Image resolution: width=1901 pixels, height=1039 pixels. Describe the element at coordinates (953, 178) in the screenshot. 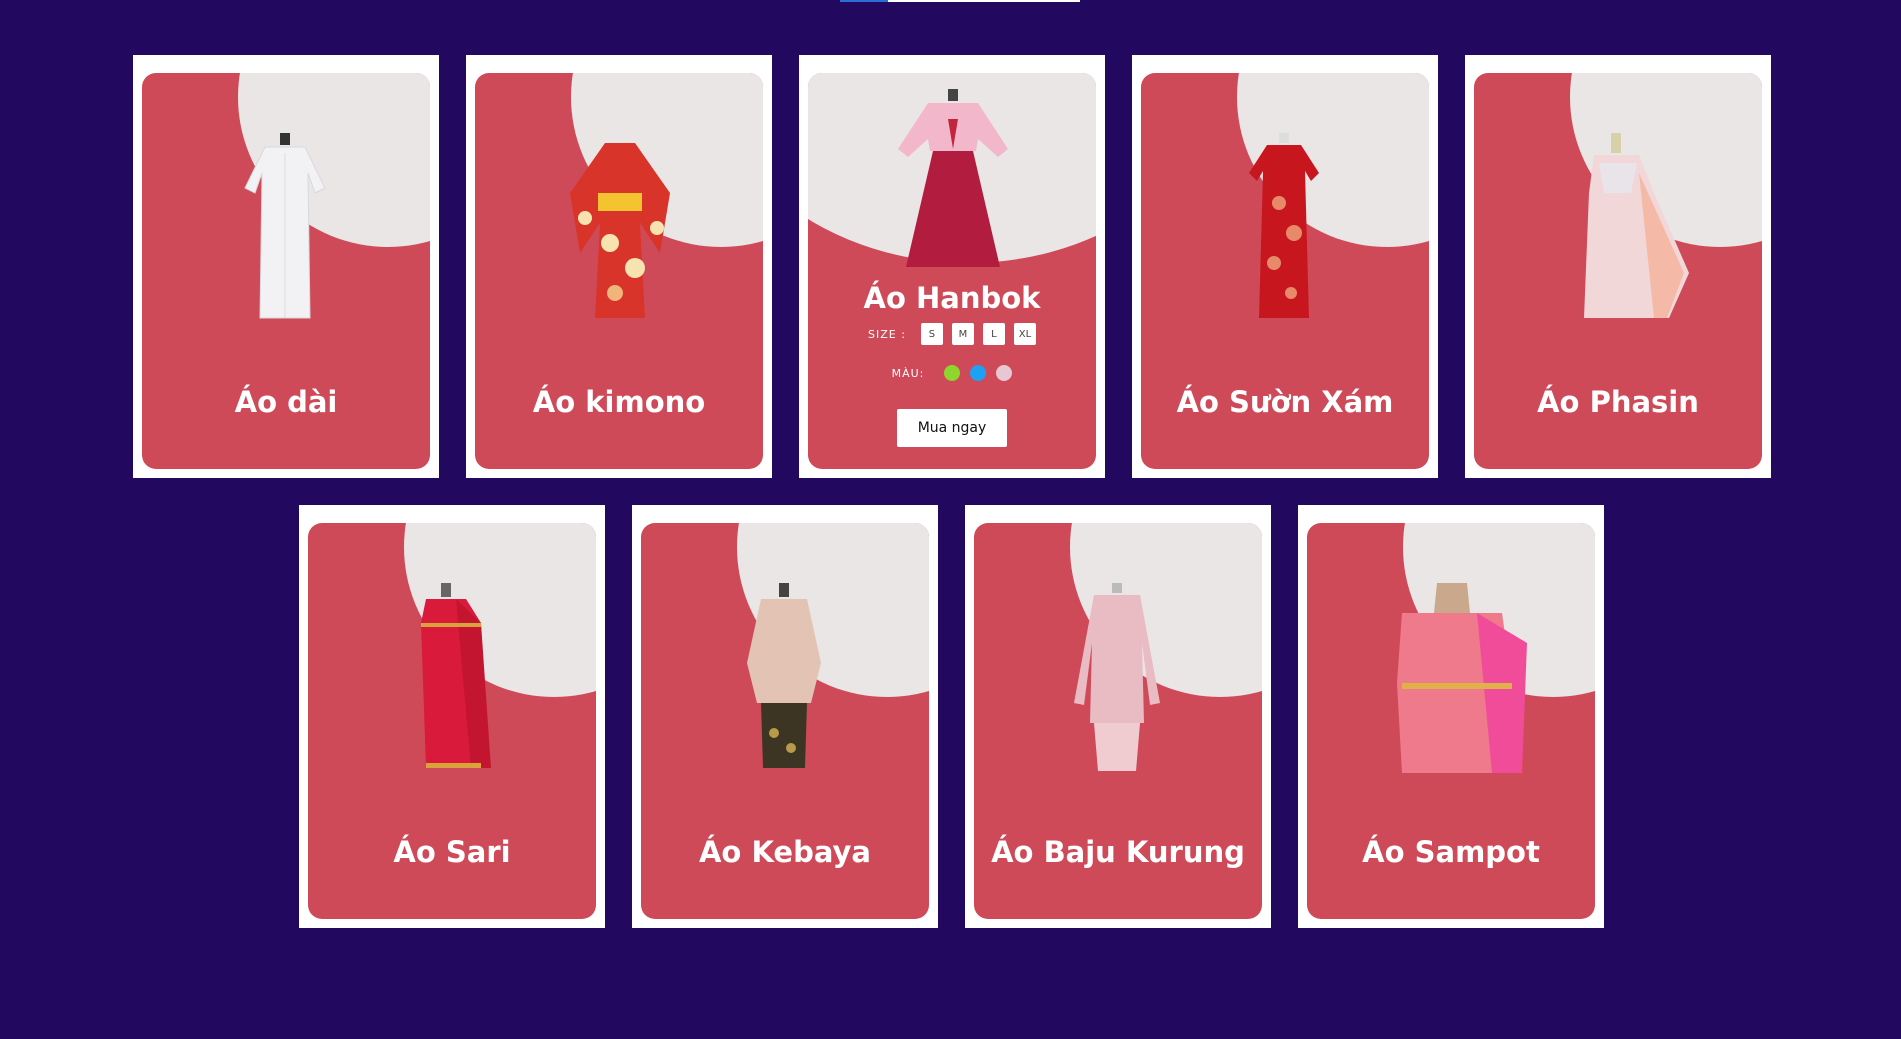

I see `hanbok-garment-image` at that location.